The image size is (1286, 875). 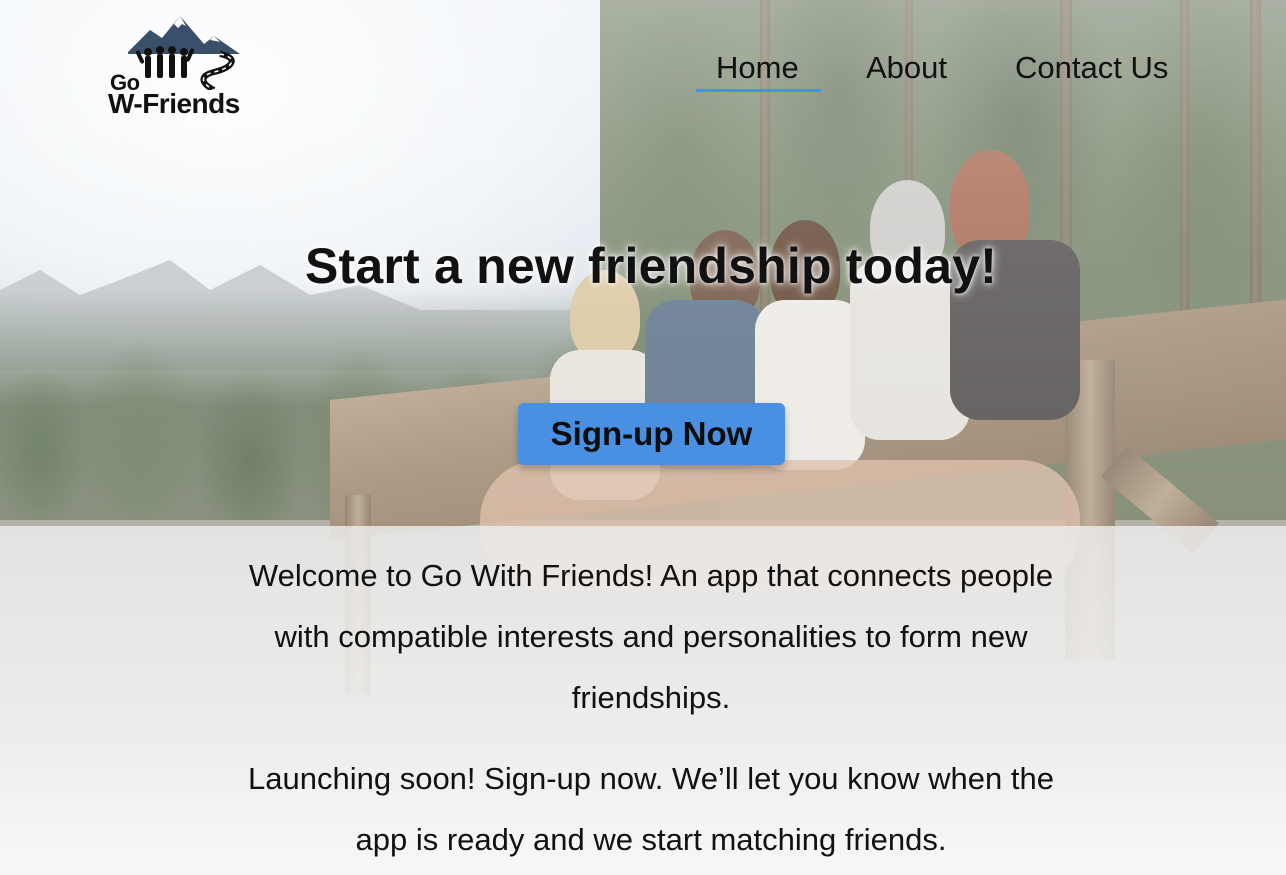 I want to click on nav-about-link: About, so click(x=906, y=68).